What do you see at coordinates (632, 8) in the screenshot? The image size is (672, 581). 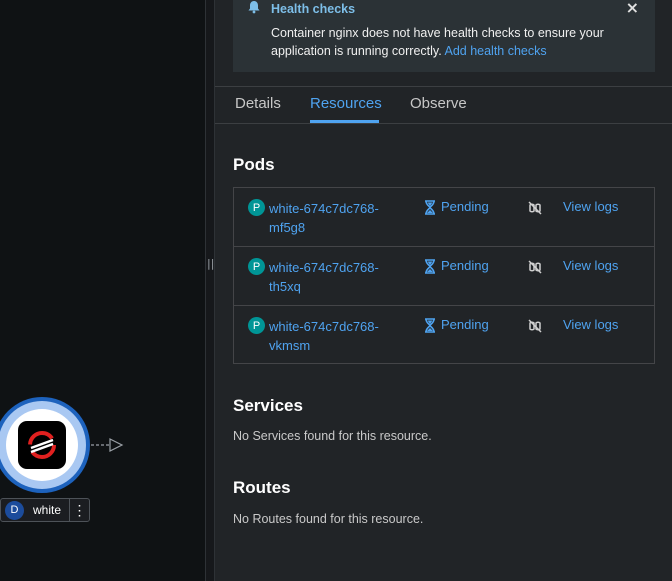 I see `close-icon: ×` at bounding box center [632, 8].